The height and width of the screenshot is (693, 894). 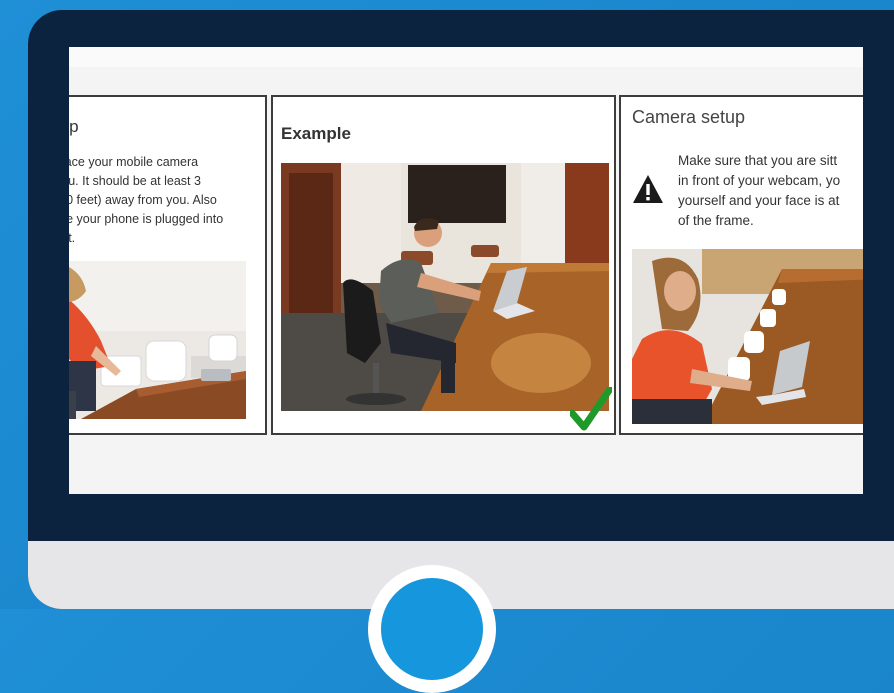 I want to click on instruction-line: place your mobile camera, so click(x=134, y=162).